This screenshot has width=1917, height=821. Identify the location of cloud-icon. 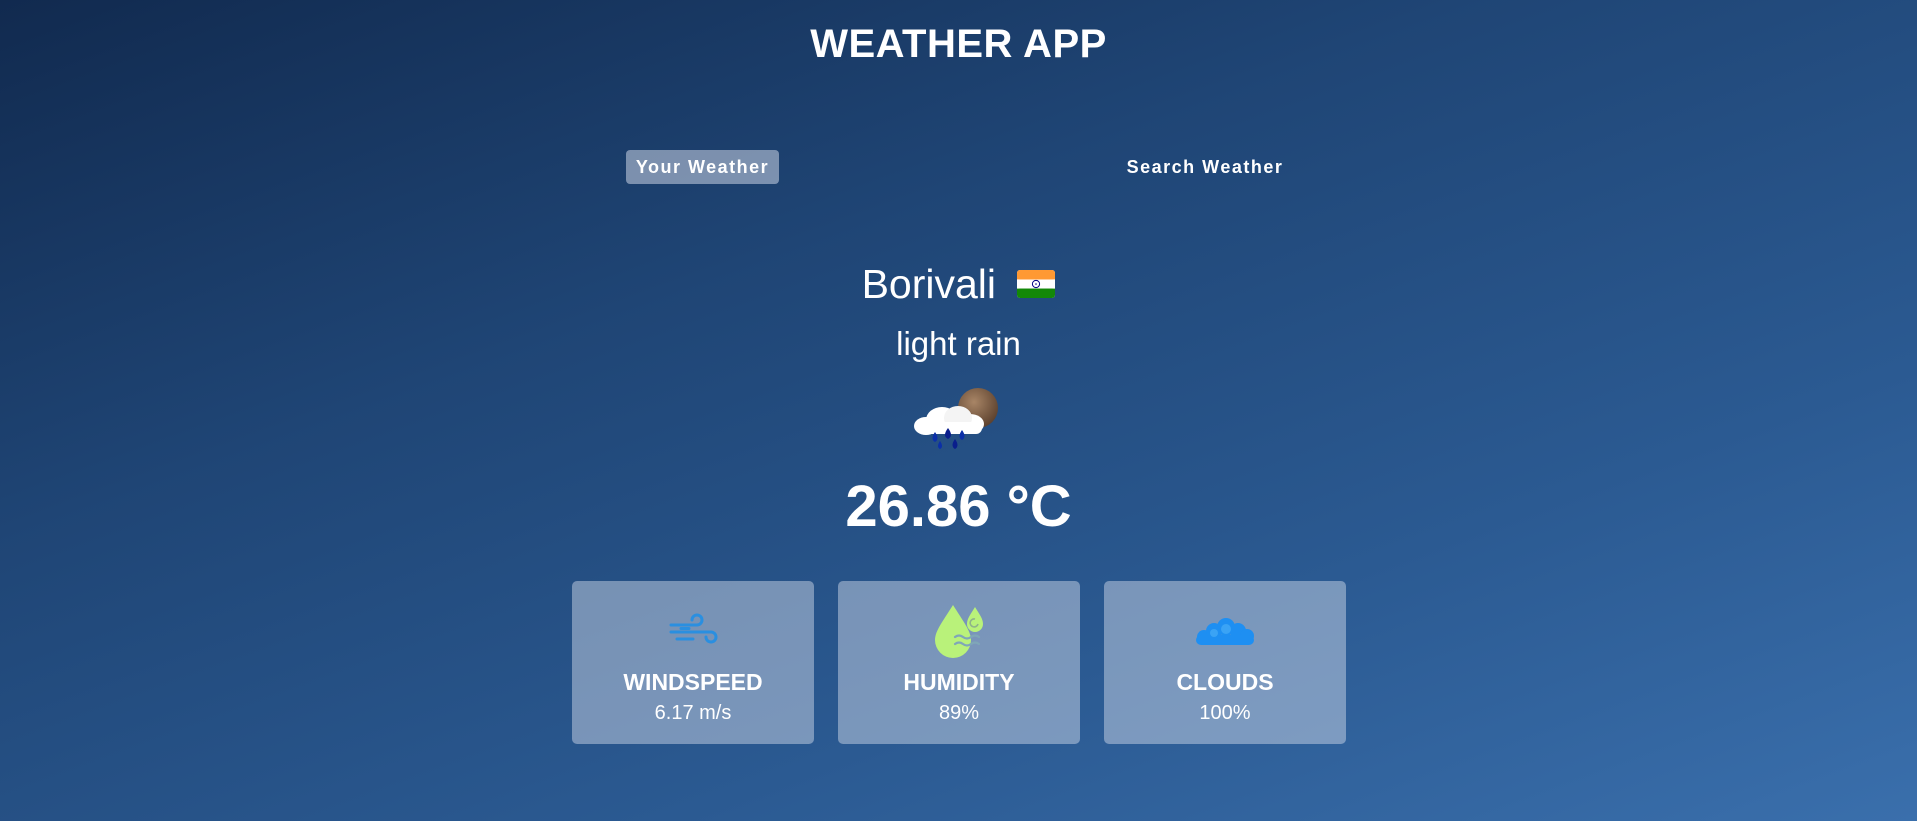
(1225, 631).